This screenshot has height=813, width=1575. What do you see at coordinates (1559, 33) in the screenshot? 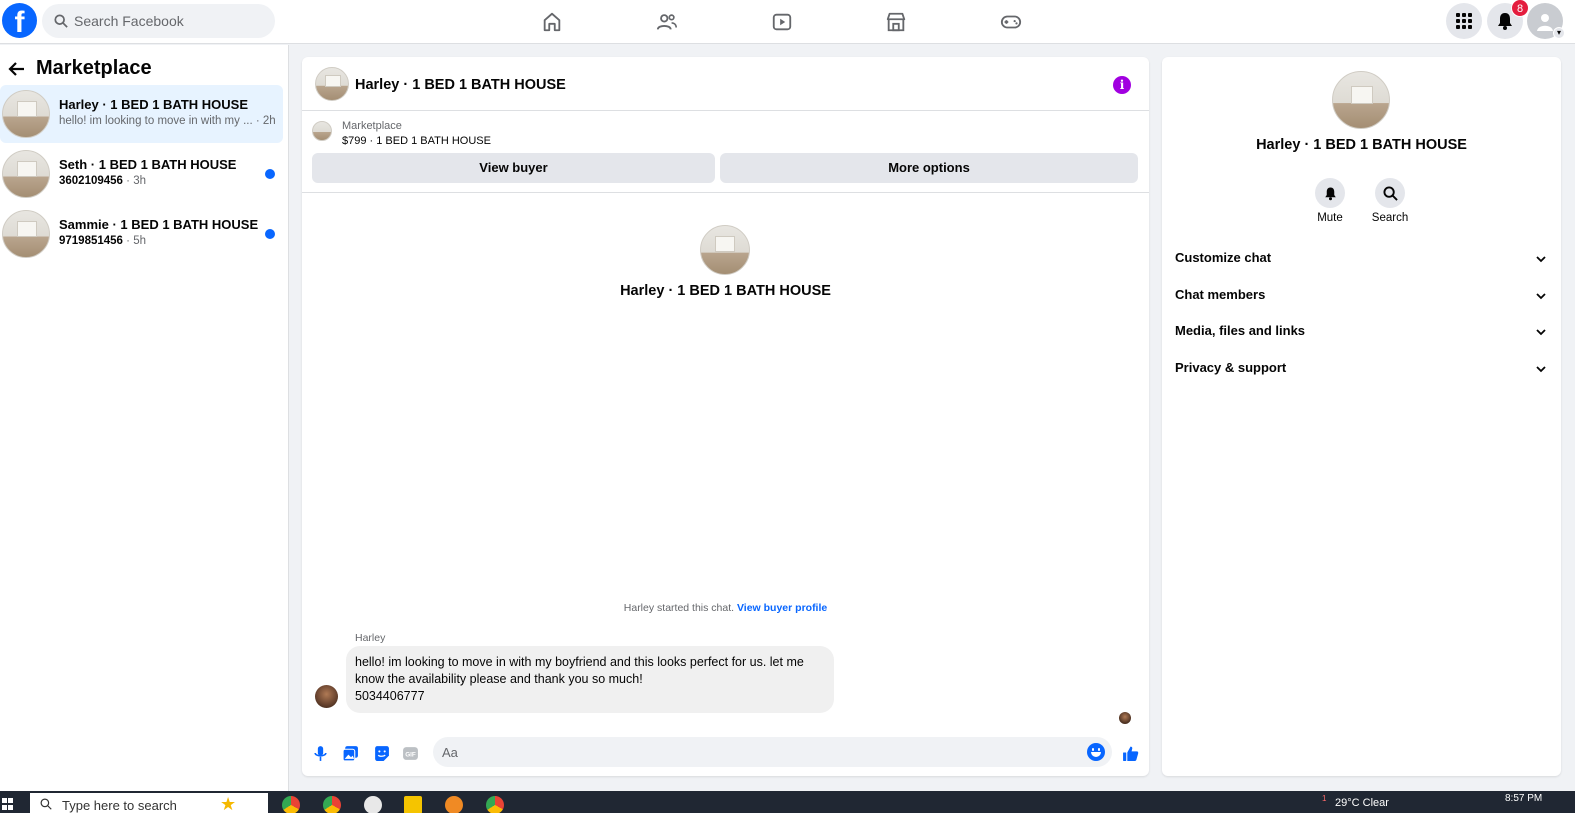
I see `chevron-down-icon: ▾` at bounding box center [1559, 33].